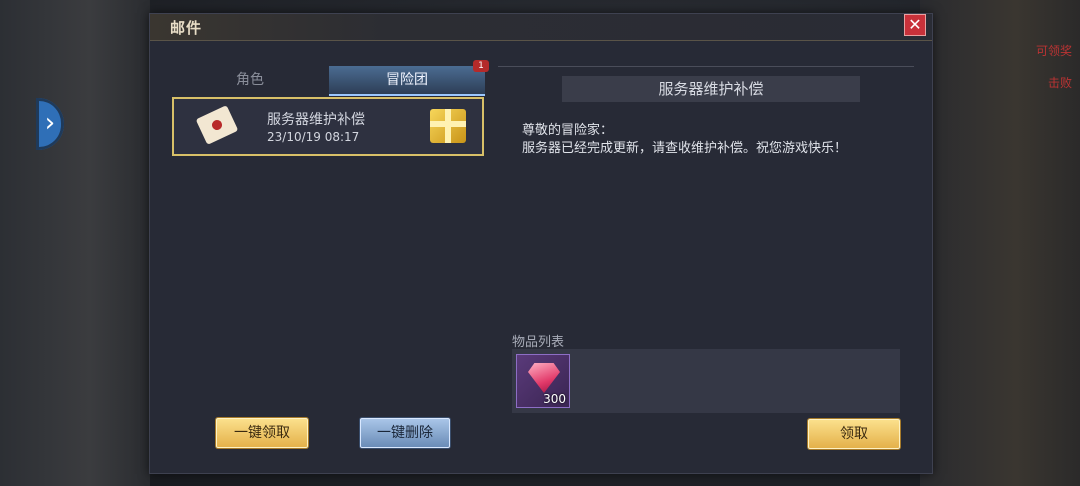 This screenshot has width=1080, height=486. Describe the element at coordinates (1000, 243) in the screenshot. I see `game-background-right: 可领奖 击败` at that location.